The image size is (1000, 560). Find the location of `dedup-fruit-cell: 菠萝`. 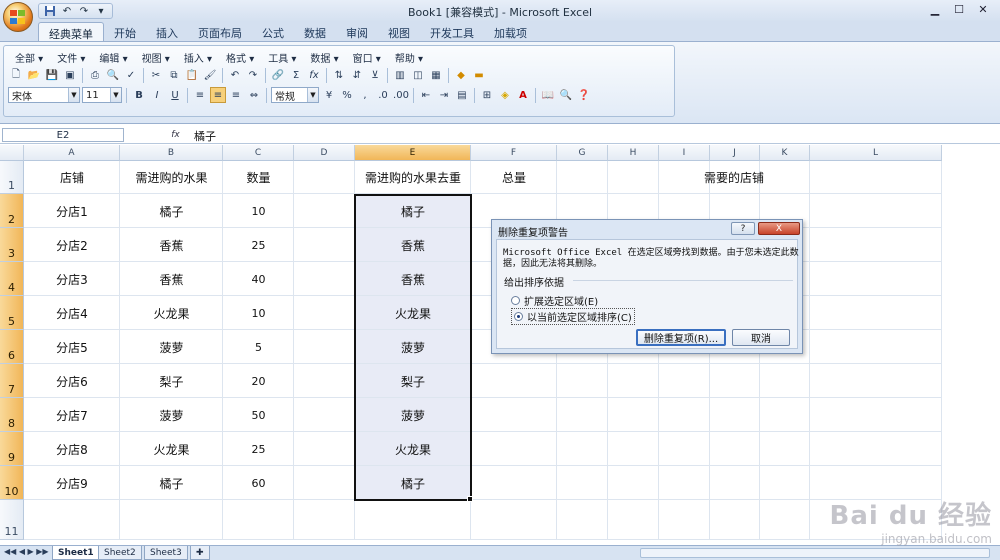

dedup-fruit-cell: 菠萝 is located at coordinates (413, 415).